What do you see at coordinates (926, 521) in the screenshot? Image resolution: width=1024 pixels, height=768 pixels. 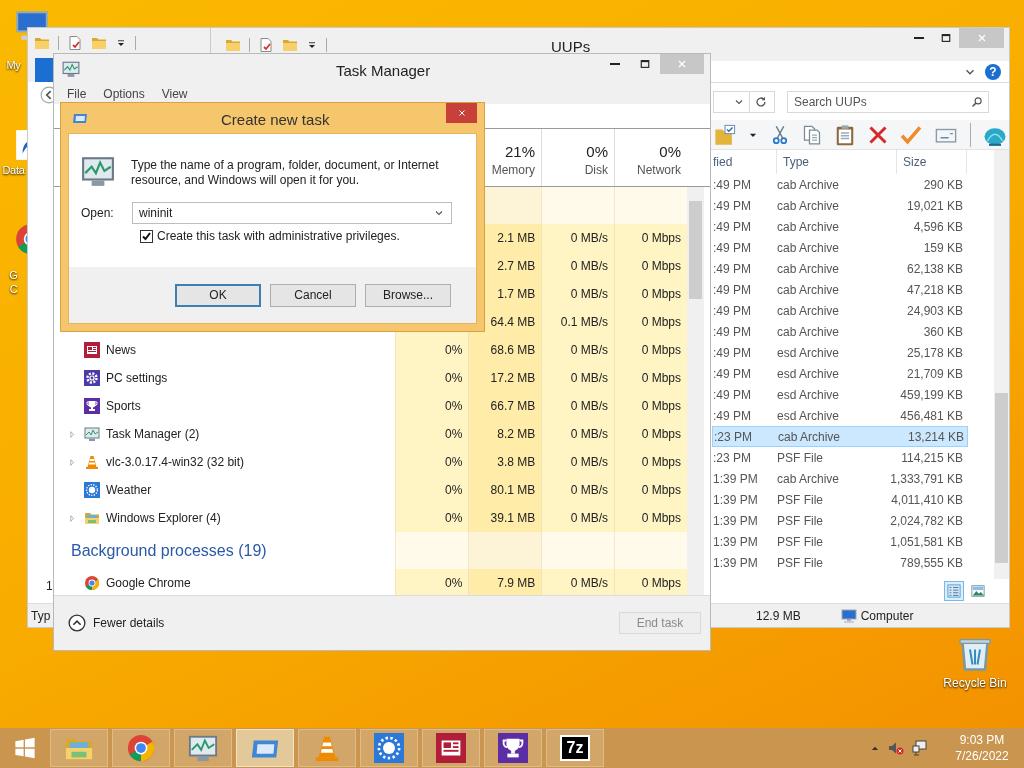 I see `table-cell-text: 2,024,782 KB` at bounding box center [926, 521].